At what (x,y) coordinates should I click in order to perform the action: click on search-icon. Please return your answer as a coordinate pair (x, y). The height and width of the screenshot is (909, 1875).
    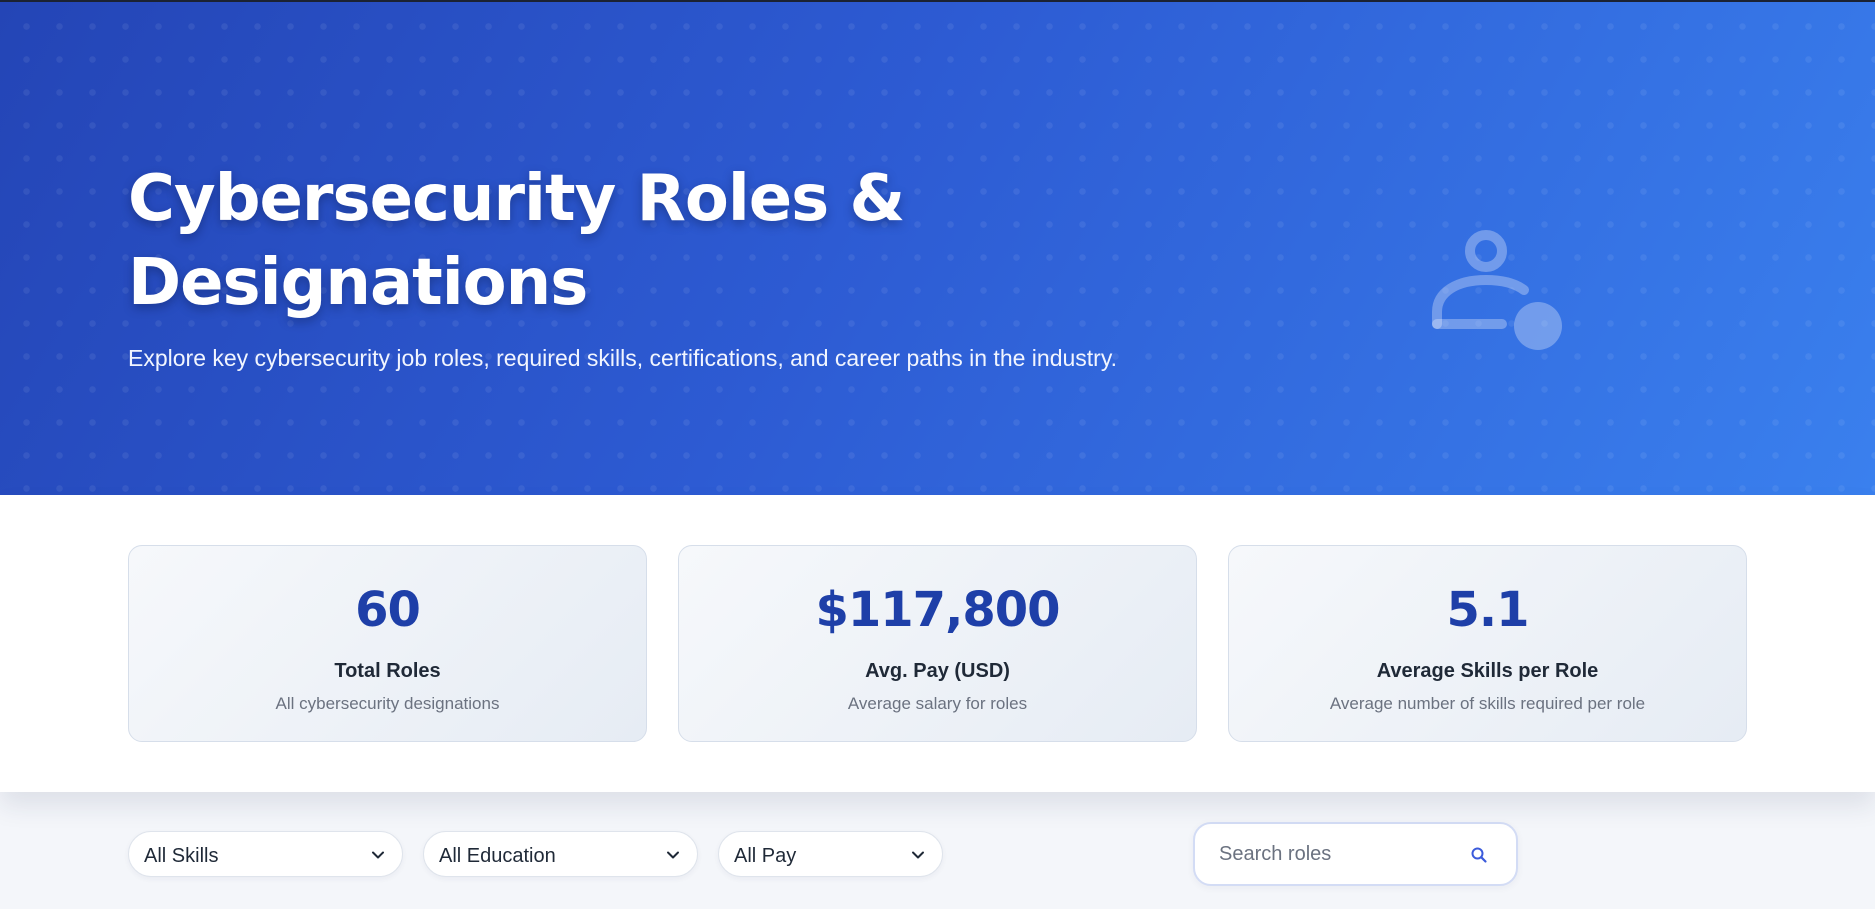
    Looking at the image, I should click on (1479, 855).